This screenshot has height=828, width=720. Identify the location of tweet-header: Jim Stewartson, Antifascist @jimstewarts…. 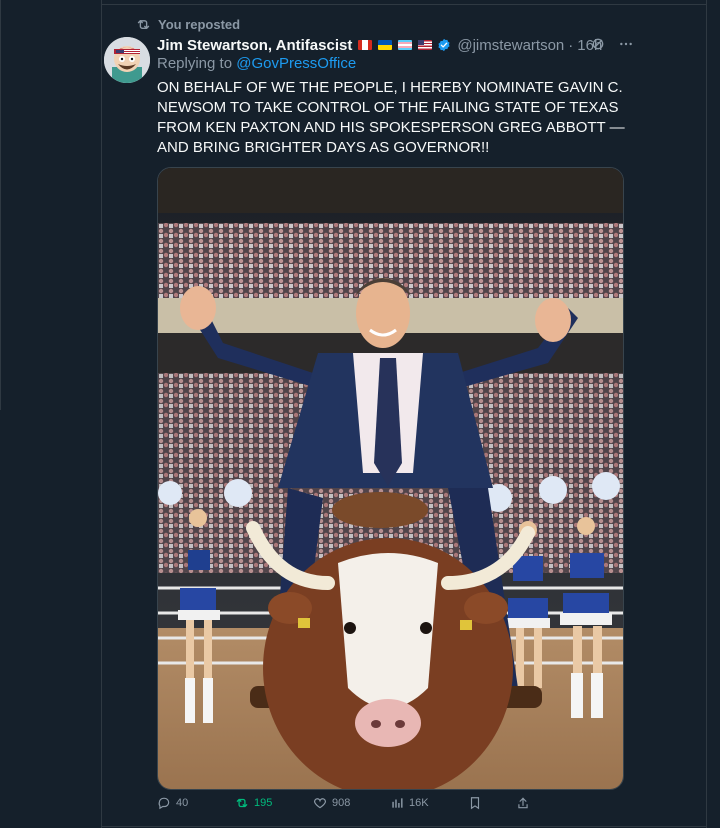
(392, 45).